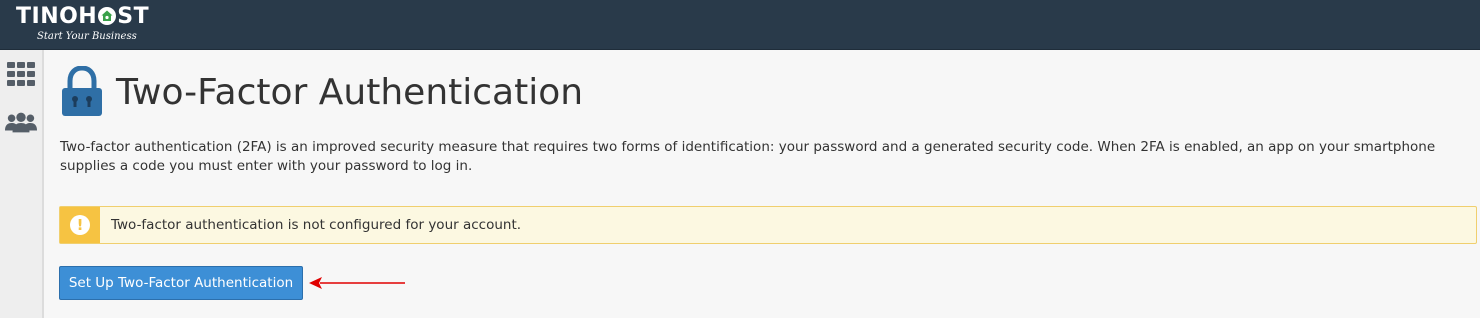  What do you see at coordinates (350, 92) in the screenshot?
I see `page-title: Two-Factor Authentication` at bounding box center [350, 92].